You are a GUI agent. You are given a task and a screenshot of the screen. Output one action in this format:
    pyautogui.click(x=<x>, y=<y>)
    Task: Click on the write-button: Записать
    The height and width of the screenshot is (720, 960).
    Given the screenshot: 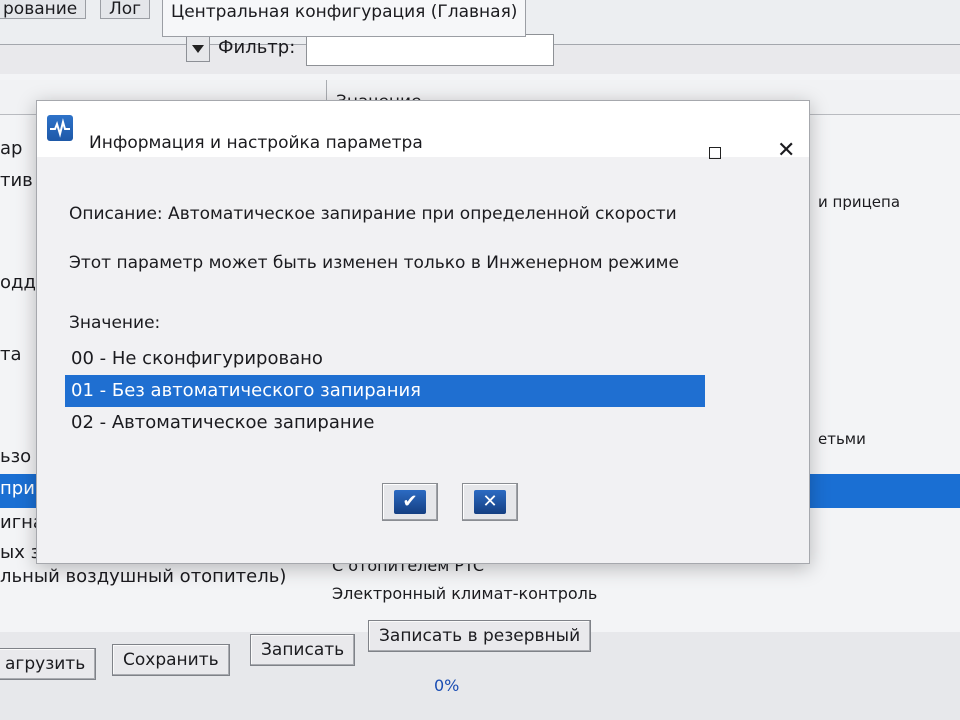 What is the action you would take?
    pyautogui.click(x=303, y=650)
    